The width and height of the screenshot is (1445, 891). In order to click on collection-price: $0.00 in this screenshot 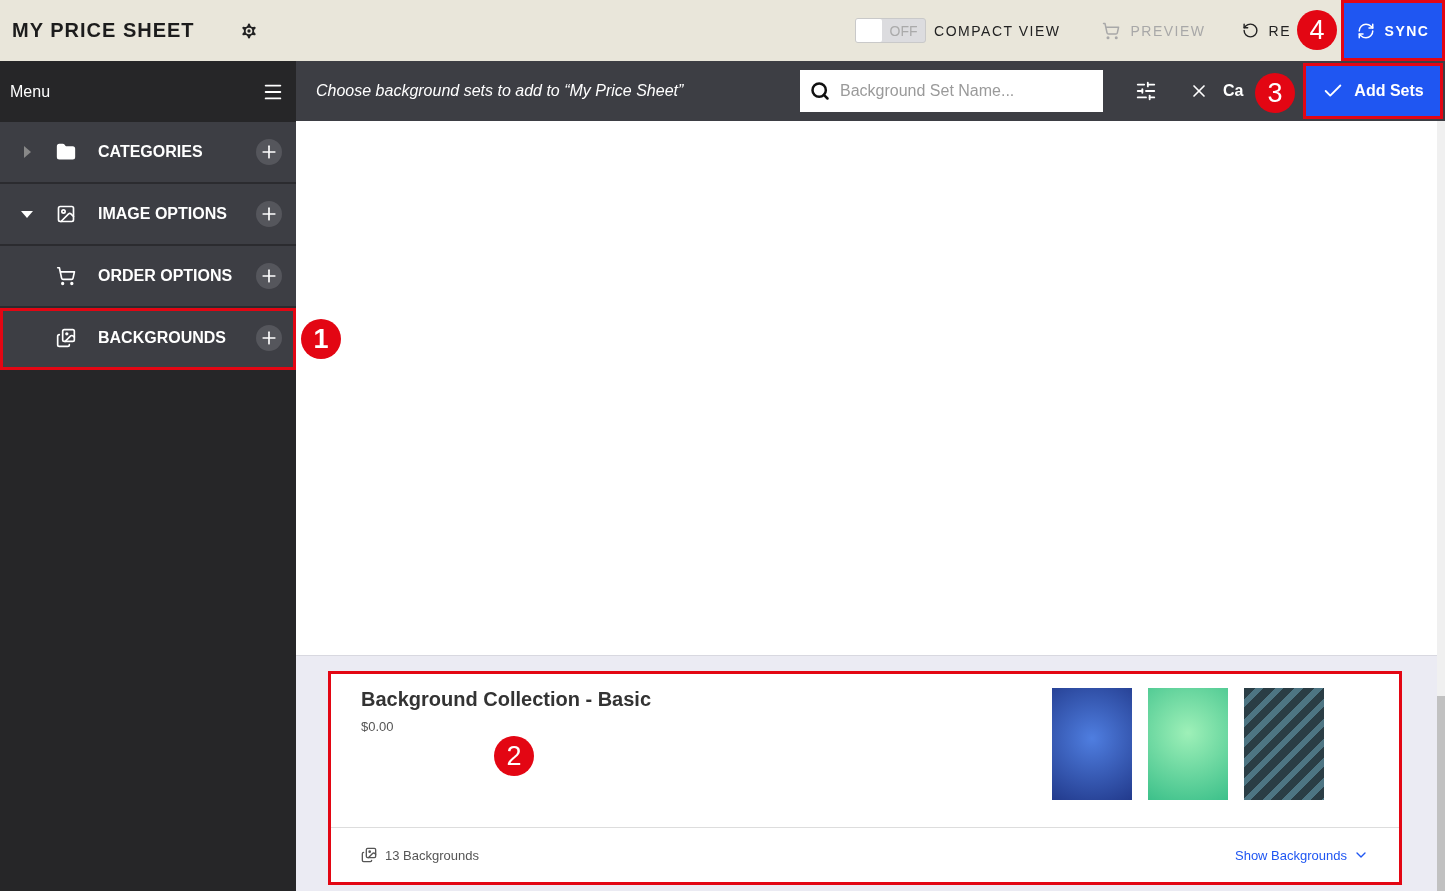, I will do `click(378, 726)`.